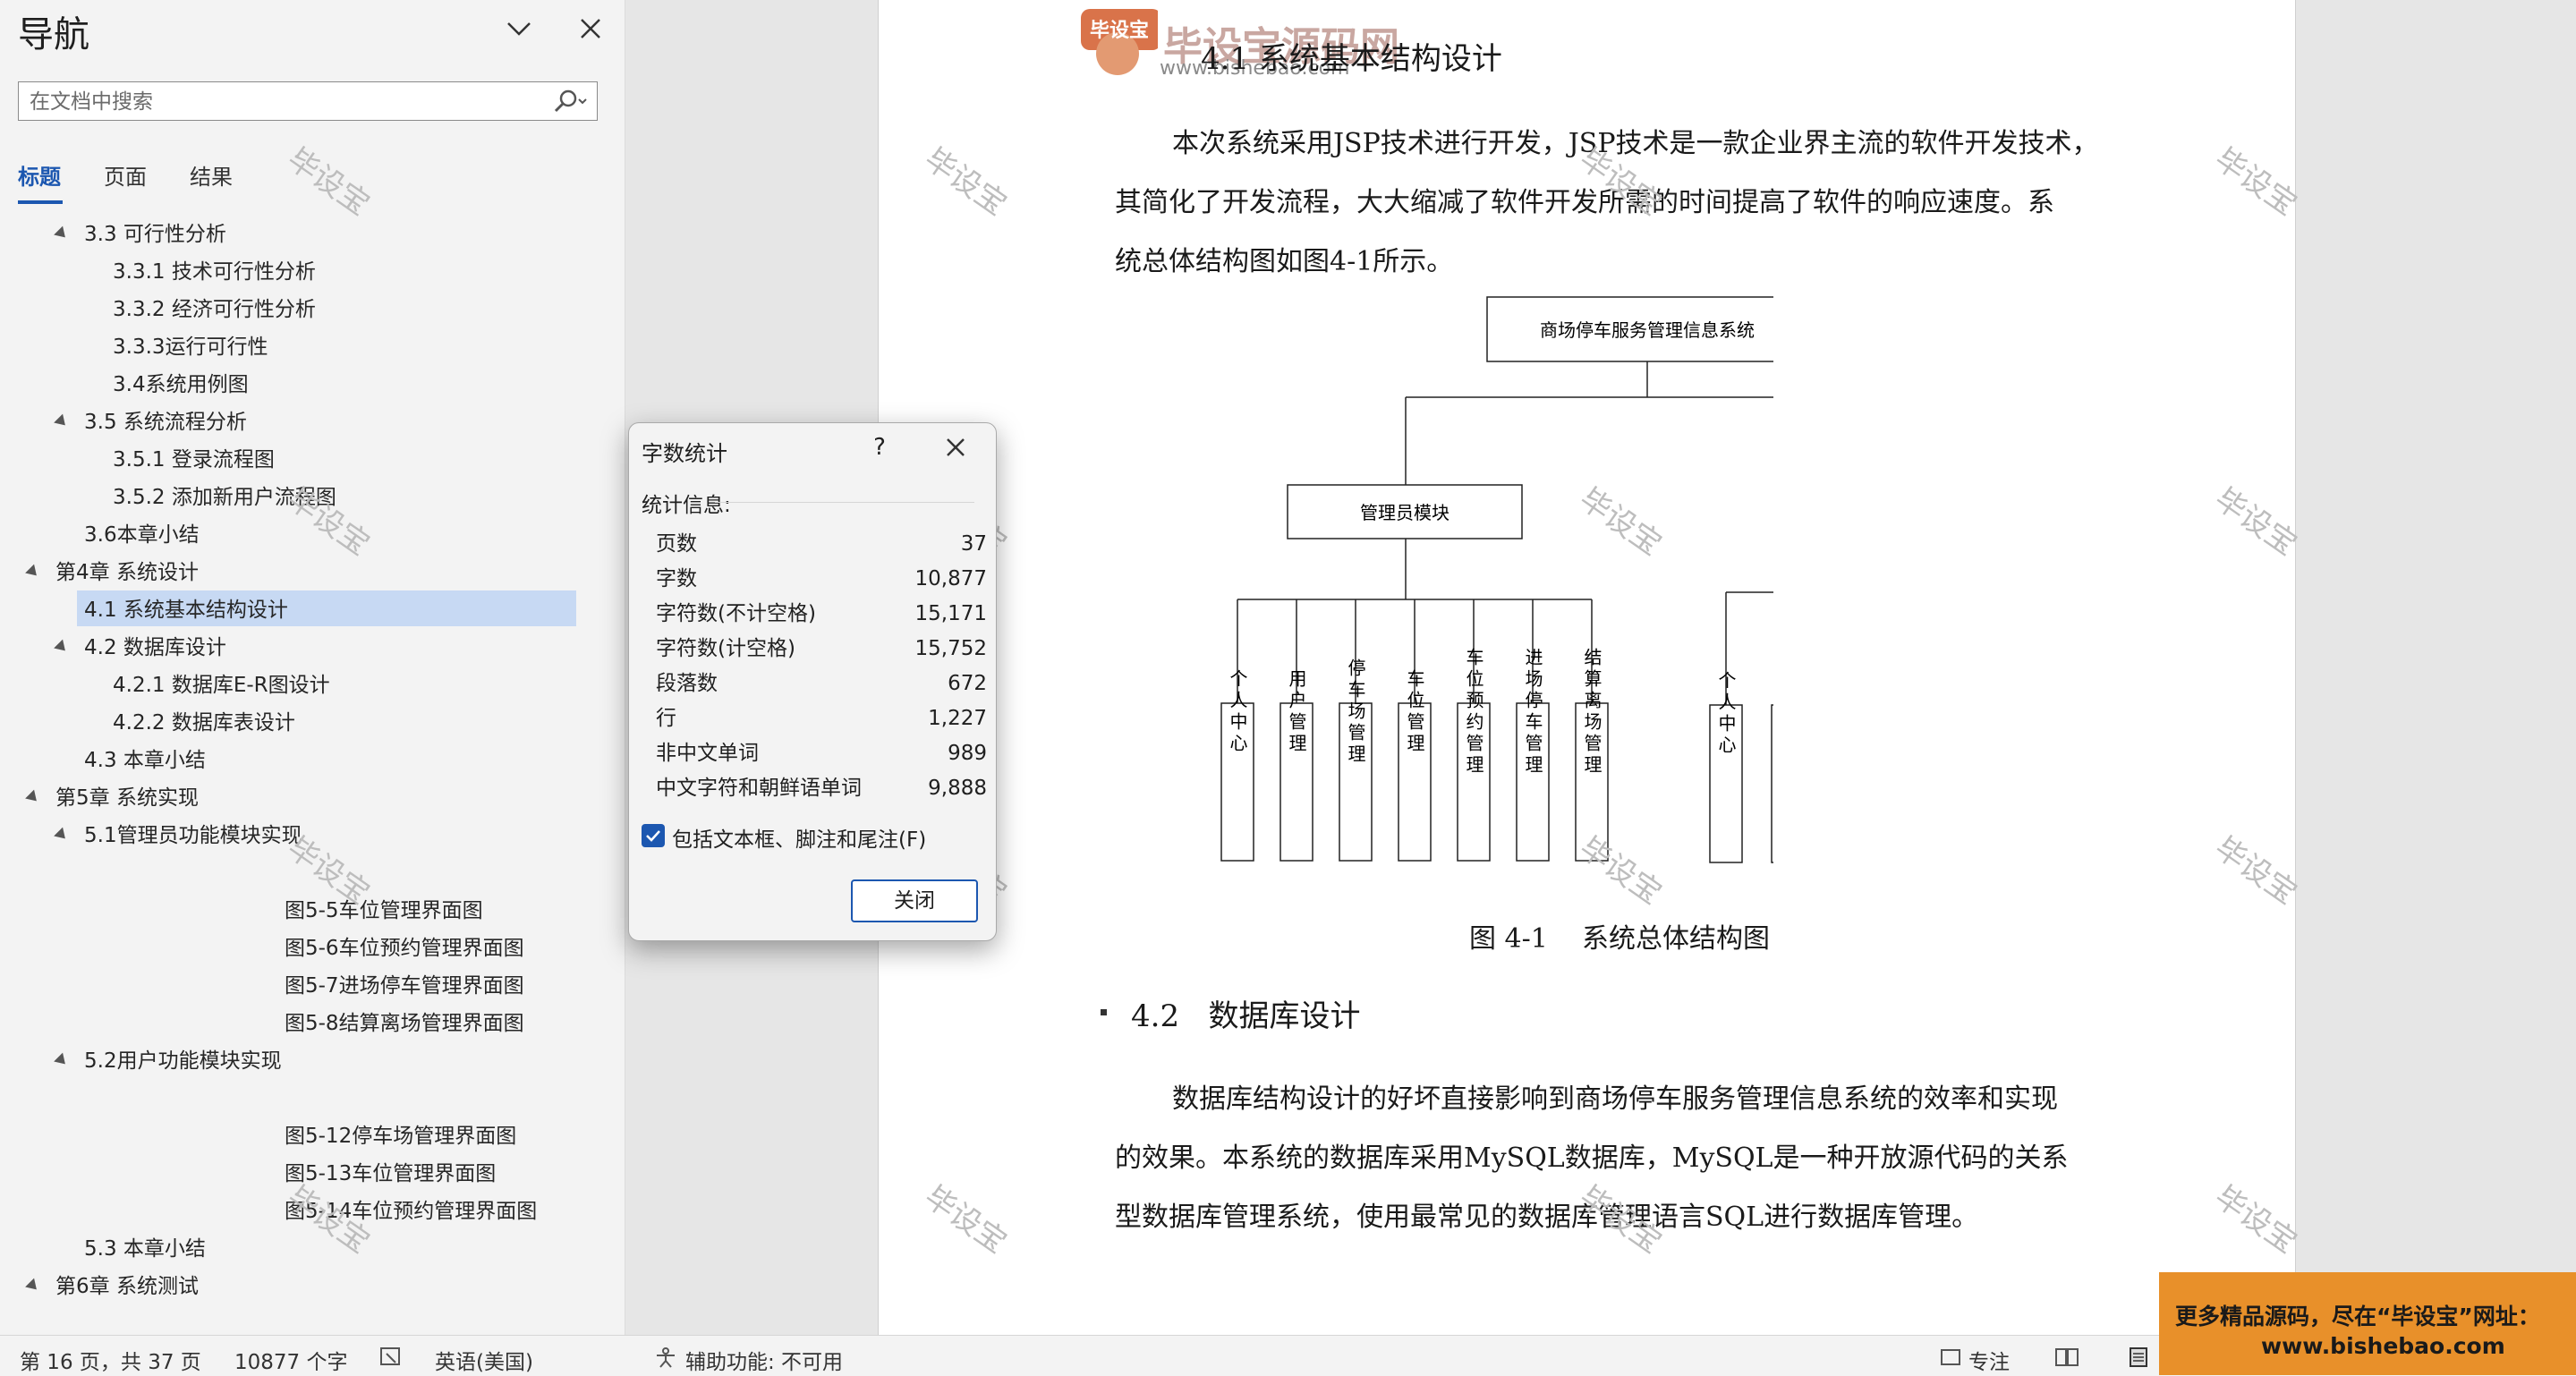 The width and height of the screenshot is (2576, 1376). What do you see at coordinates (190, 348) in the screenshot?
I see `nav-item-label: 3.3.3运行可行性` at bounding box center [190, 348].